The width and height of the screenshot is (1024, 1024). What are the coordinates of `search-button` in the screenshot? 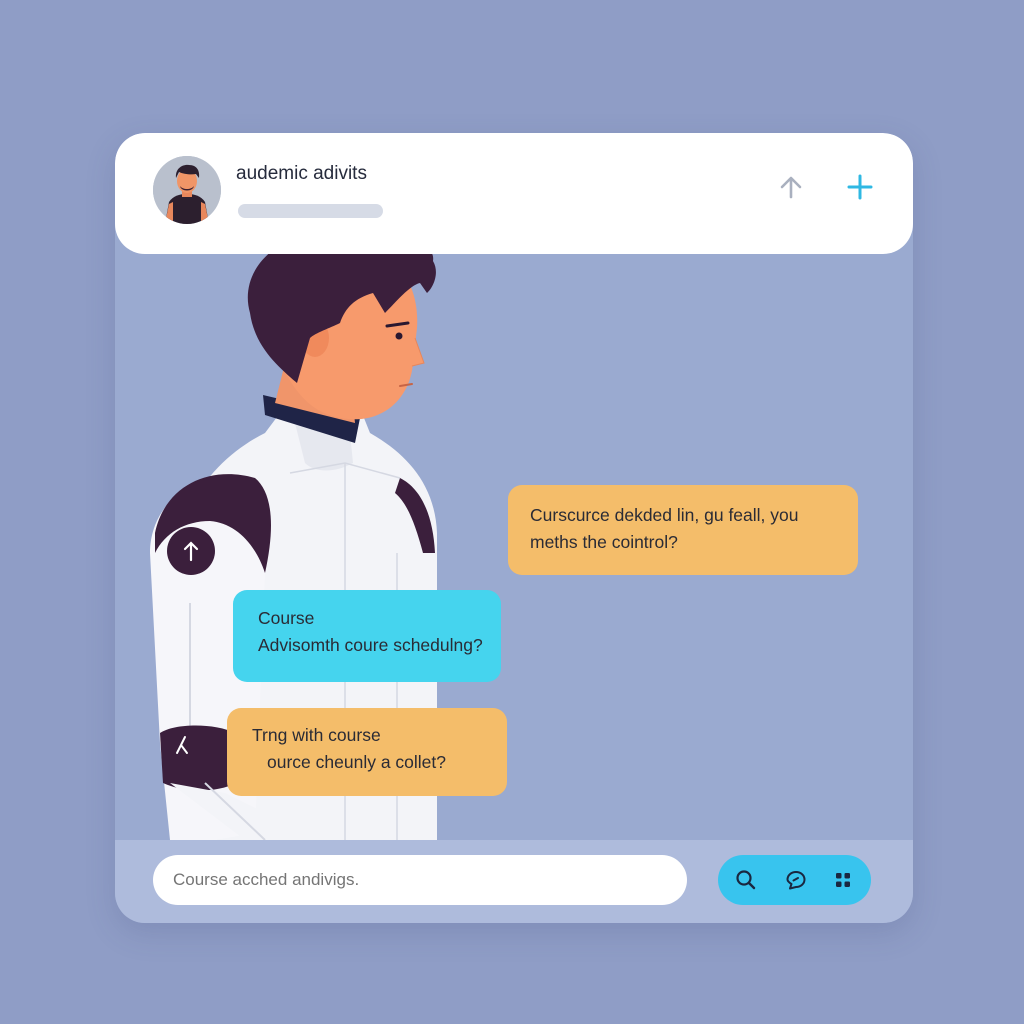 It's located at (746, 880).